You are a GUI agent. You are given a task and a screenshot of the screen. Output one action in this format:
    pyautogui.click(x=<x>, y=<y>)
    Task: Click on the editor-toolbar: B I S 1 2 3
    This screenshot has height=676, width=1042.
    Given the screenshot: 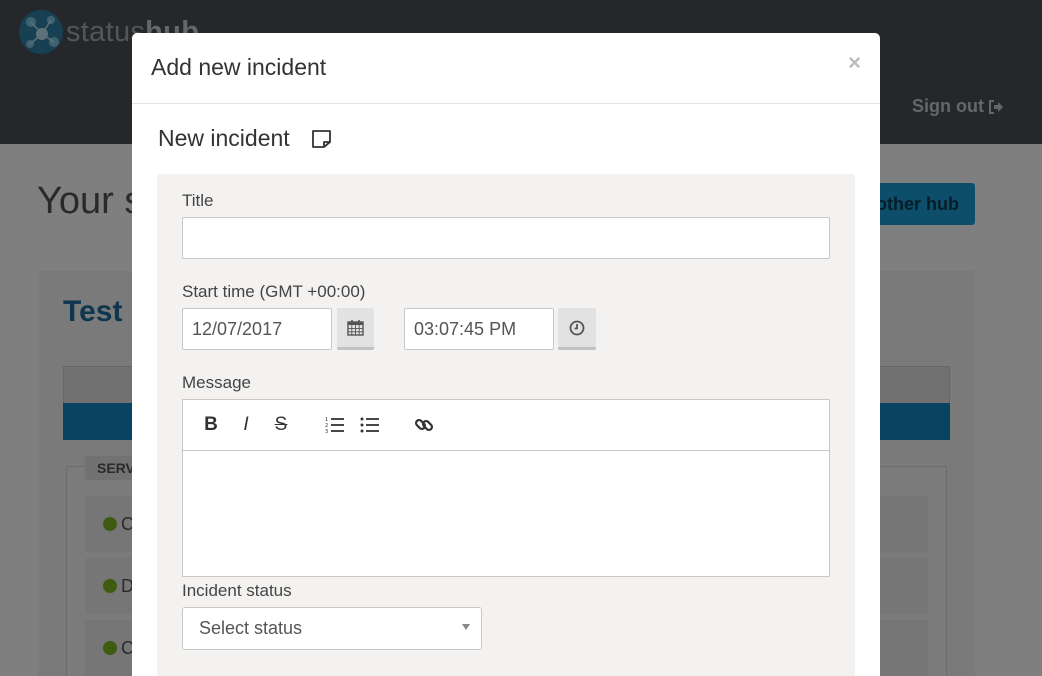 What is the action you would take?
    pyautogui.click(x=506, y=425)
    